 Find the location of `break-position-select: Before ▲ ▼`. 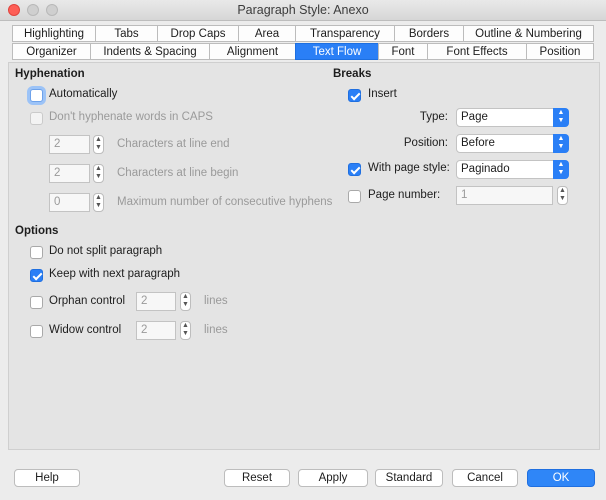

break-position-select: Before ▲ ▼ is located at coordinates (512, 143).